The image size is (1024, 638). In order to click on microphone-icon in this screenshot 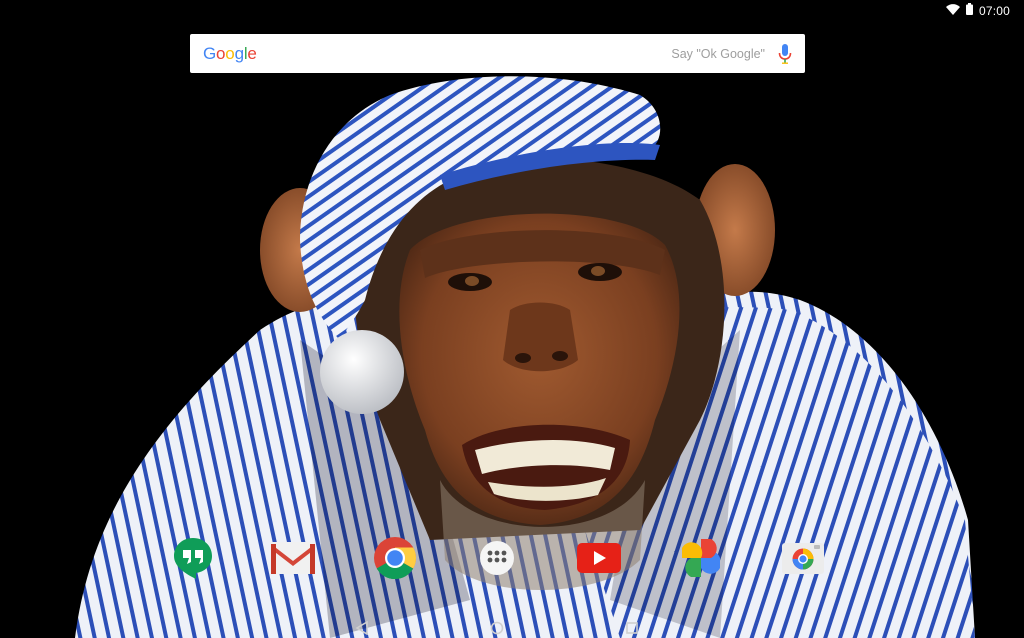, I will do `click(785, 54)`.